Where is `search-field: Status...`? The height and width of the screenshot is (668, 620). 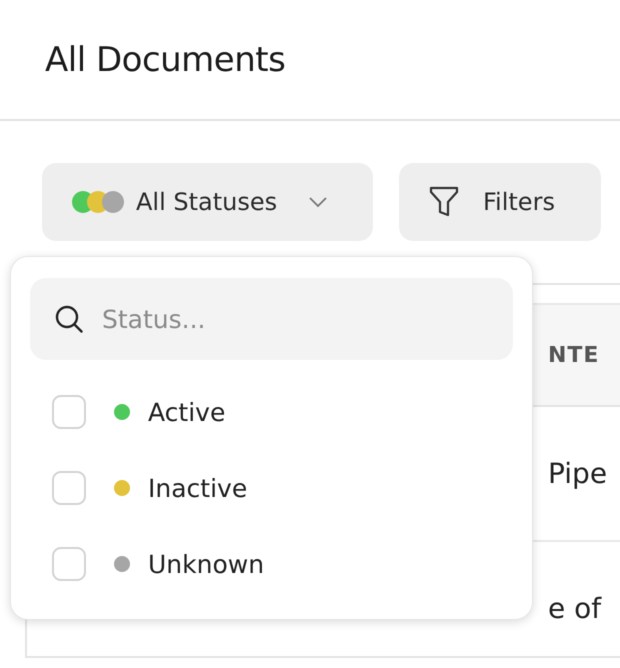 search-field: Status... is located at coordinates (271, 319).